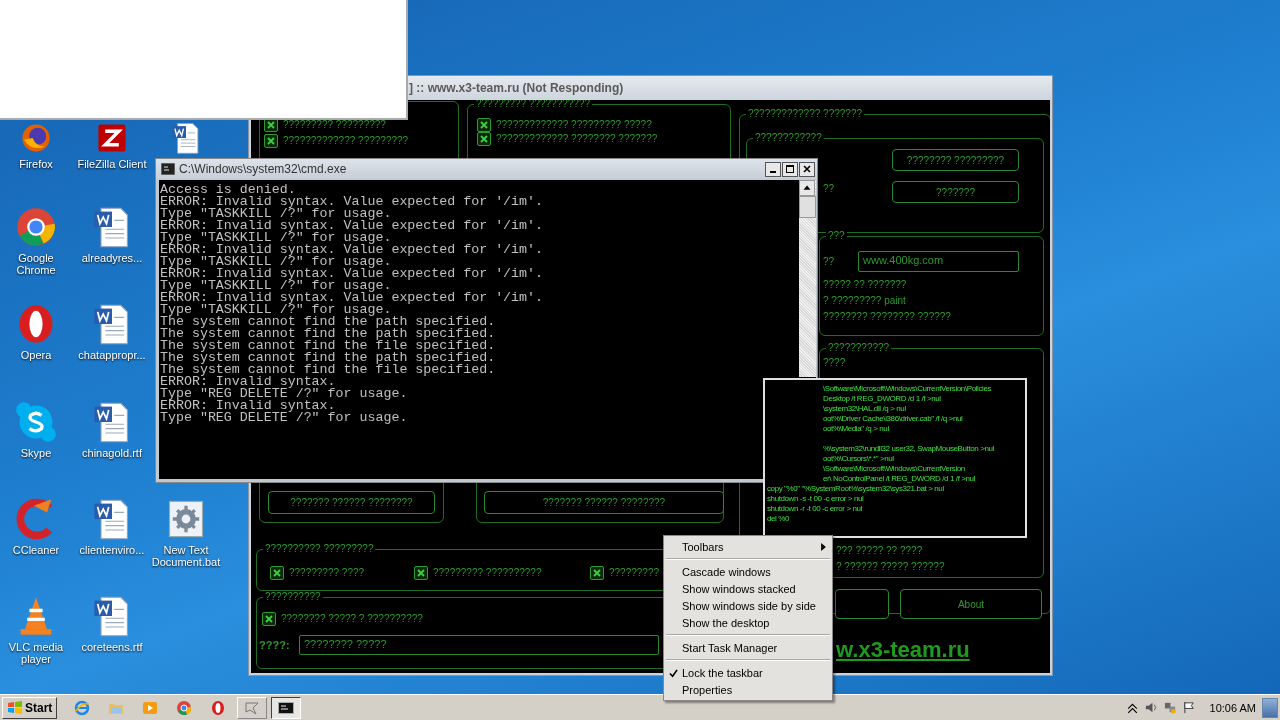 Image resolution: width=1280 pixels, height=720 pixels. I want to click on icon-label: VLC media player, so click(36, 653).